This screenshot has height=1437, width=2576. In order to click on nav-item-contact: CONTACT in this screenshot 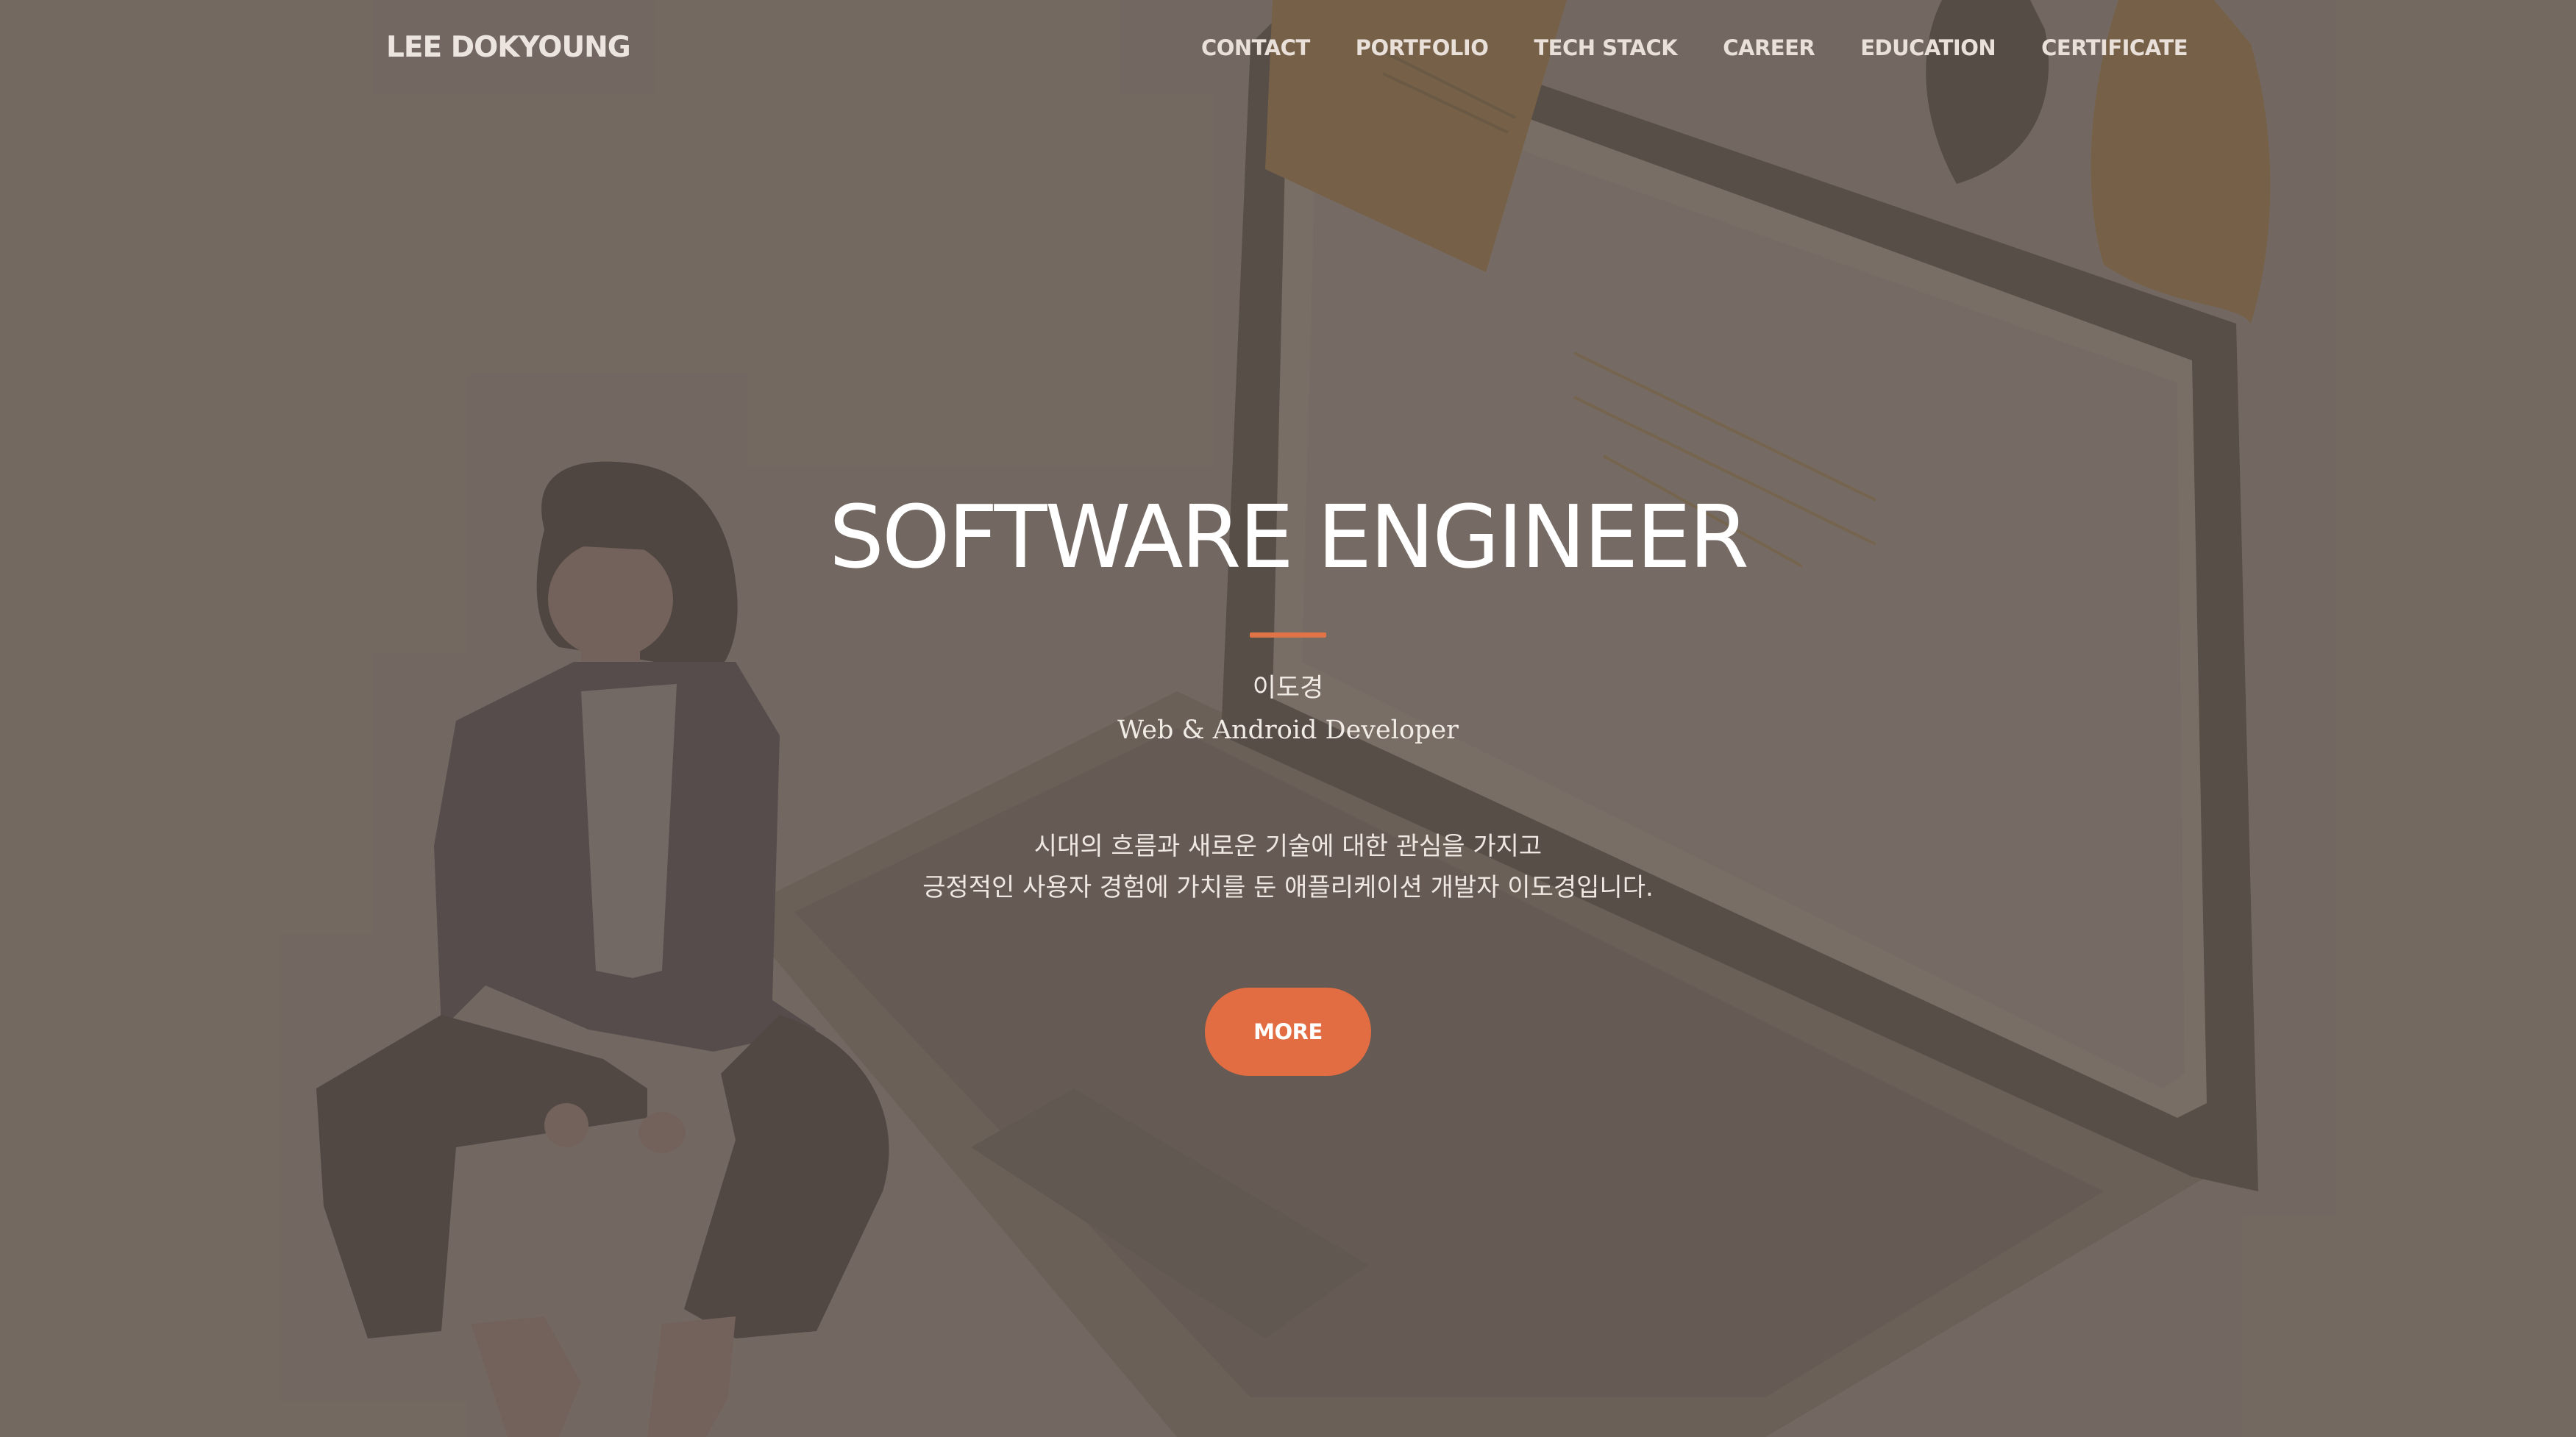, I will do `click(1255, 47)`.